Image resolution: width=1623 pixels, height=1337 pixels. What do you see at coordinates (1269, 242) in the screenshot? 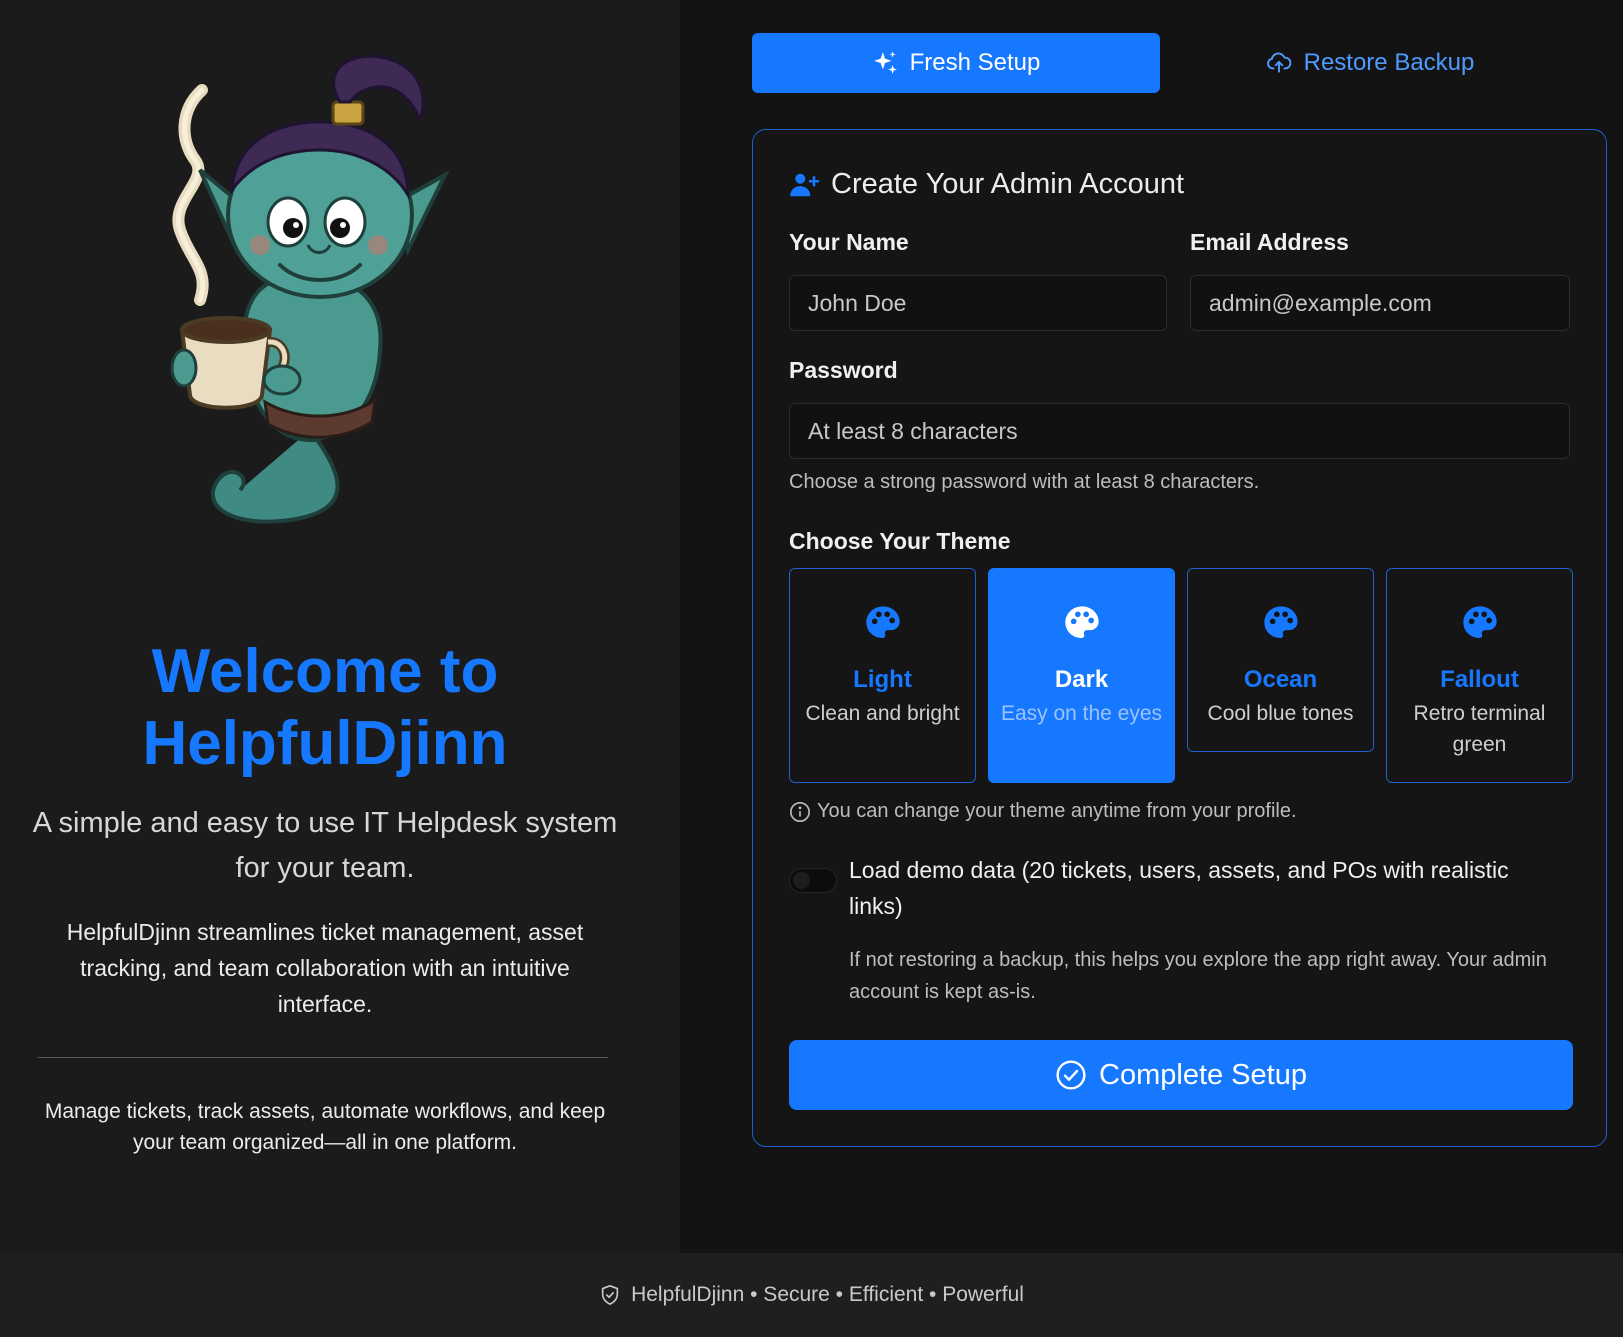
I see `email-label: Email Address` at bounding box center [1269, 242].